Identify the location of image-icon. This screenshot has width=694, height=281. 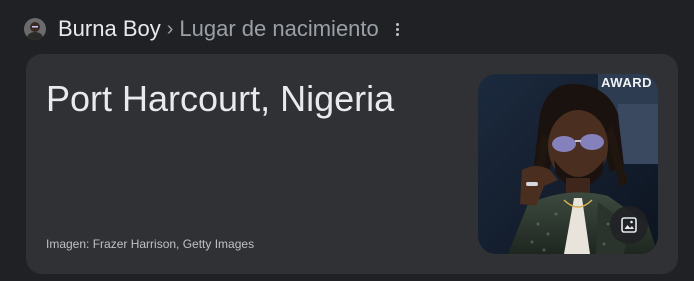
(629, 225).